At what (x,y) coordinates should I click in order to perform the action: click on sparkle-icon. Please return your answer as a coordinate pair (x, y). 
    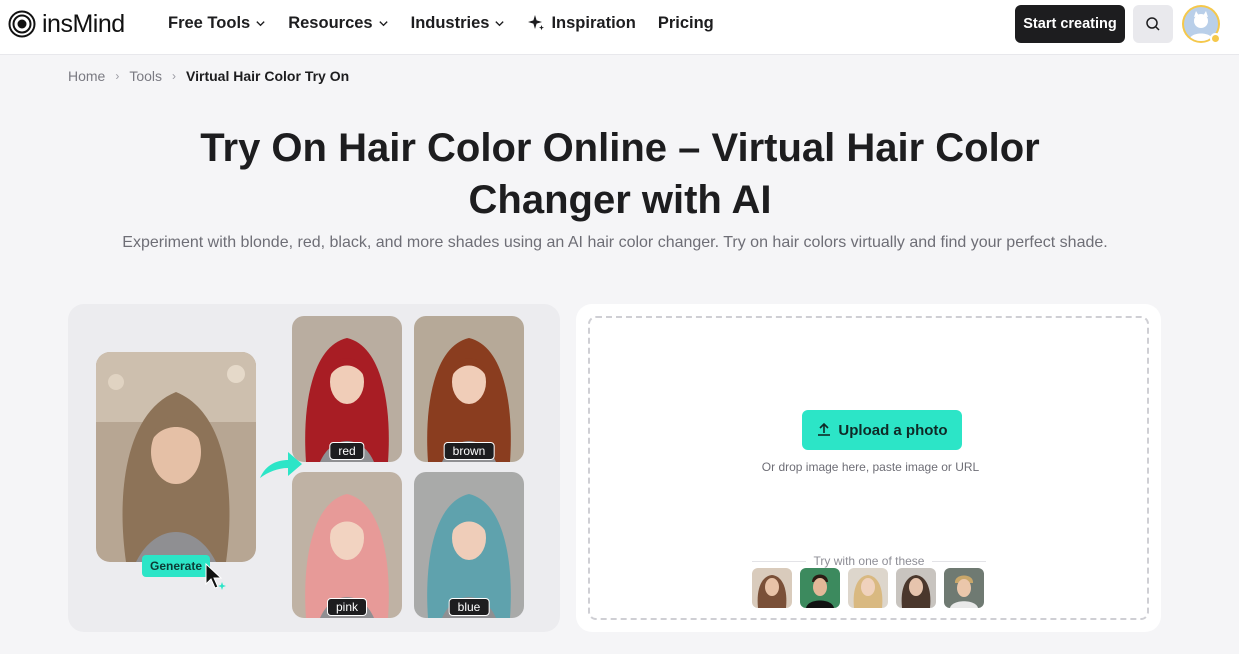
    Looking at the image, I should click on (536, 23).